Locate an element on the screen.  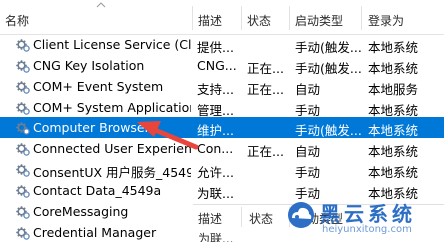
service-row: COM+ System Application 管理... 手动 本地系统 is located at coordinates (222, 107).